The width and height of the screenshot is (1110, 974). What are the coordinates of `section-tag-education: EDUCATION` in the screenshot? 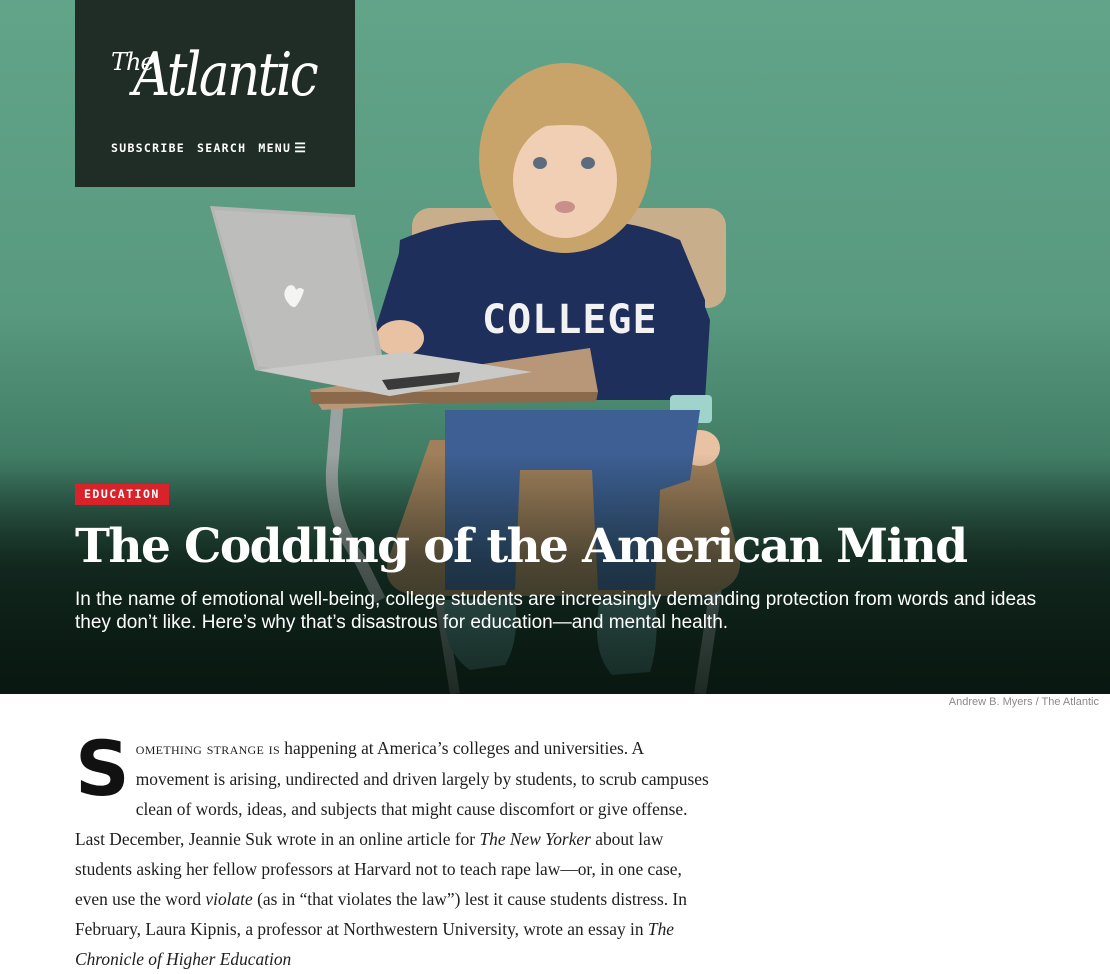 It's located at (122, 494).